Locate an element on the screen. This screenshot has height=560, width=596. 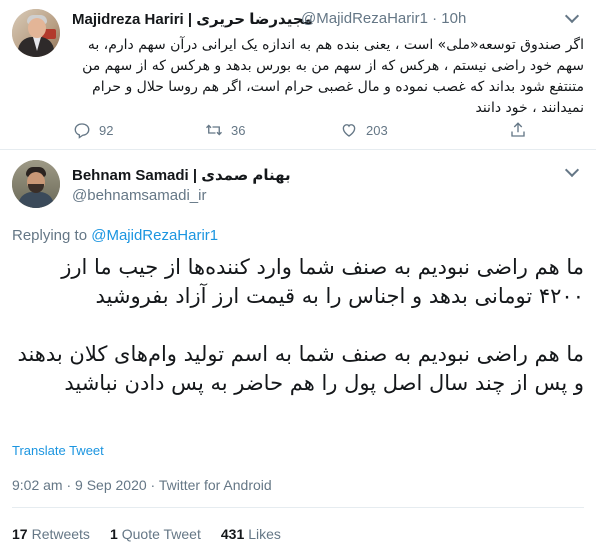
replying-to-link: @MajidRezaHarir1 is located at coordinates (154, 235).